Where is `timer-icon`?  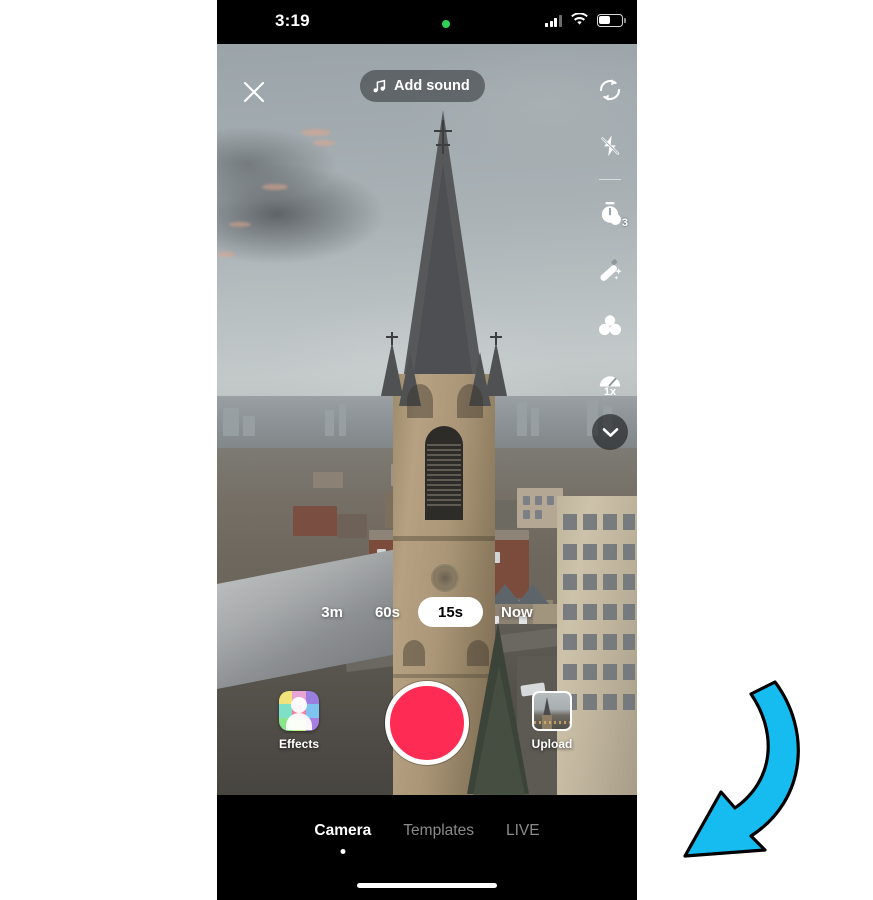 timer-icon is located at coordinates (611, 213).